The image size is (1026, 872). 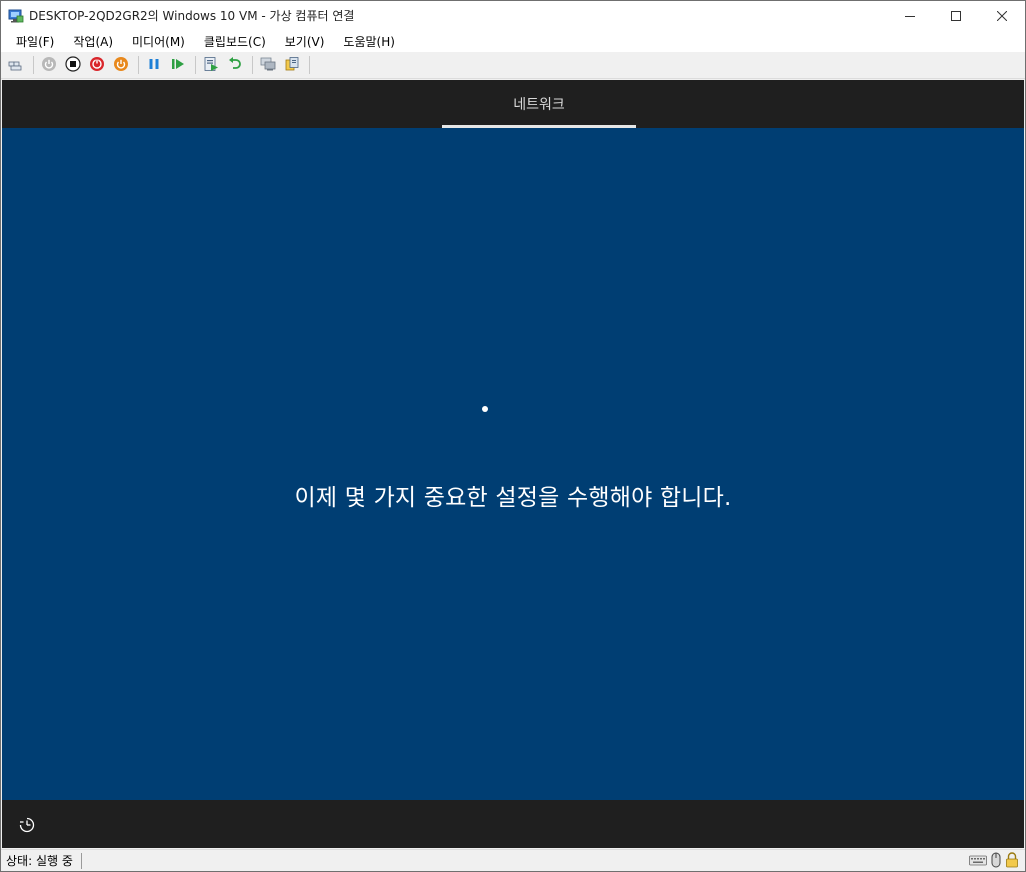 I want to click on status-bar: 상태: 실행 중, so click(x=513, y=860).